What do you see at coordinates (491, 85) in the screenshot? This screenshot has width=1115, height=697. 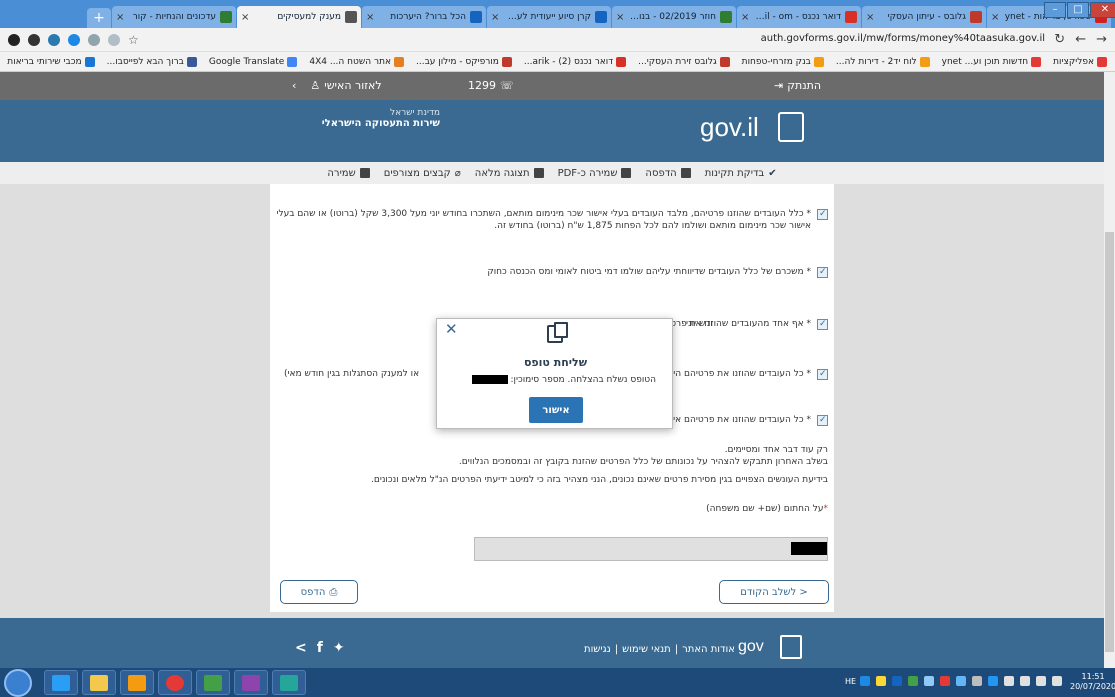 I see `phone-link: 1299 ☏` at bounding box center [491, 85].